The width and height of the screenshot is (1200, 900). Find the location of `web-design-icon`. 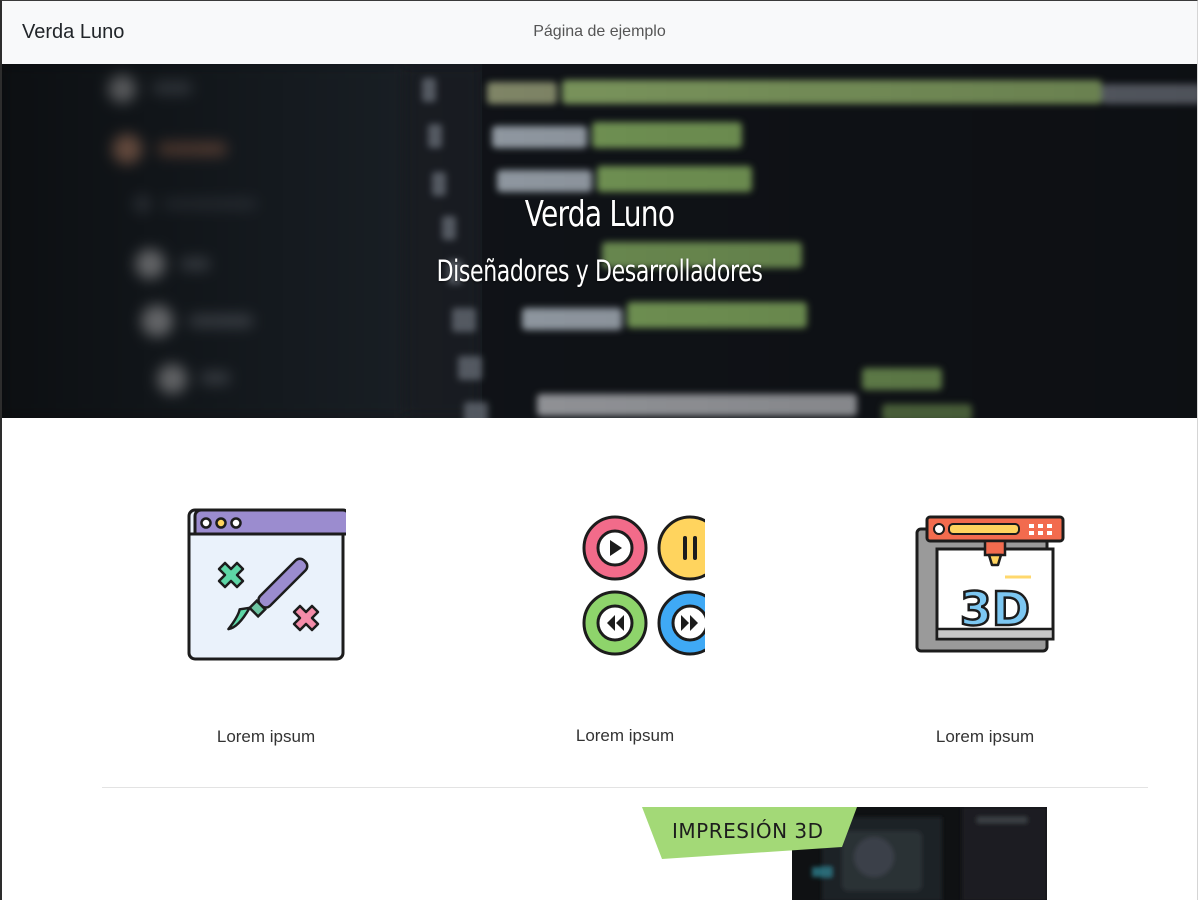

web-design-icon is located at coordinates (268, 583).